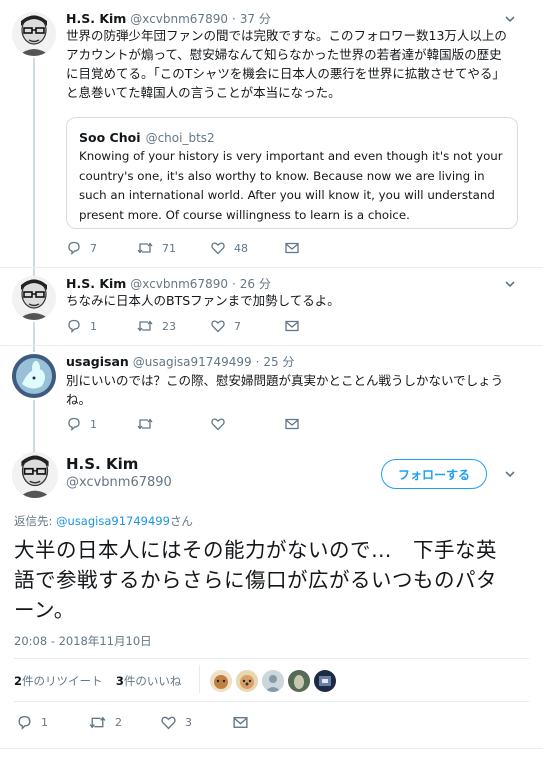  I want to click on retweet-count: 71, so click(169, 248).